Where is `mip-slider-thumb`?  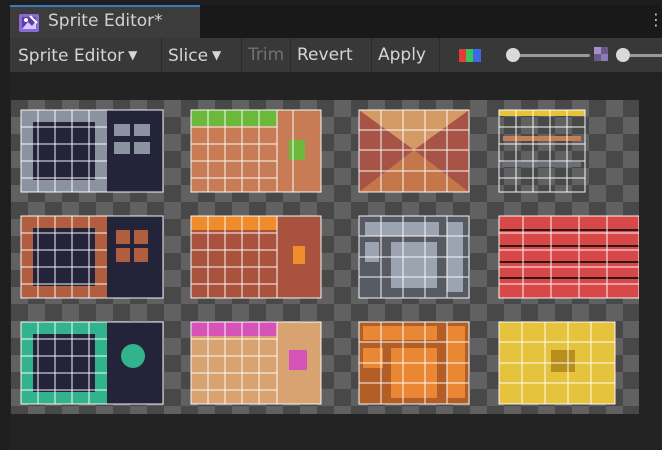
mip-slider-thumb is located at coordinates (623, 55).